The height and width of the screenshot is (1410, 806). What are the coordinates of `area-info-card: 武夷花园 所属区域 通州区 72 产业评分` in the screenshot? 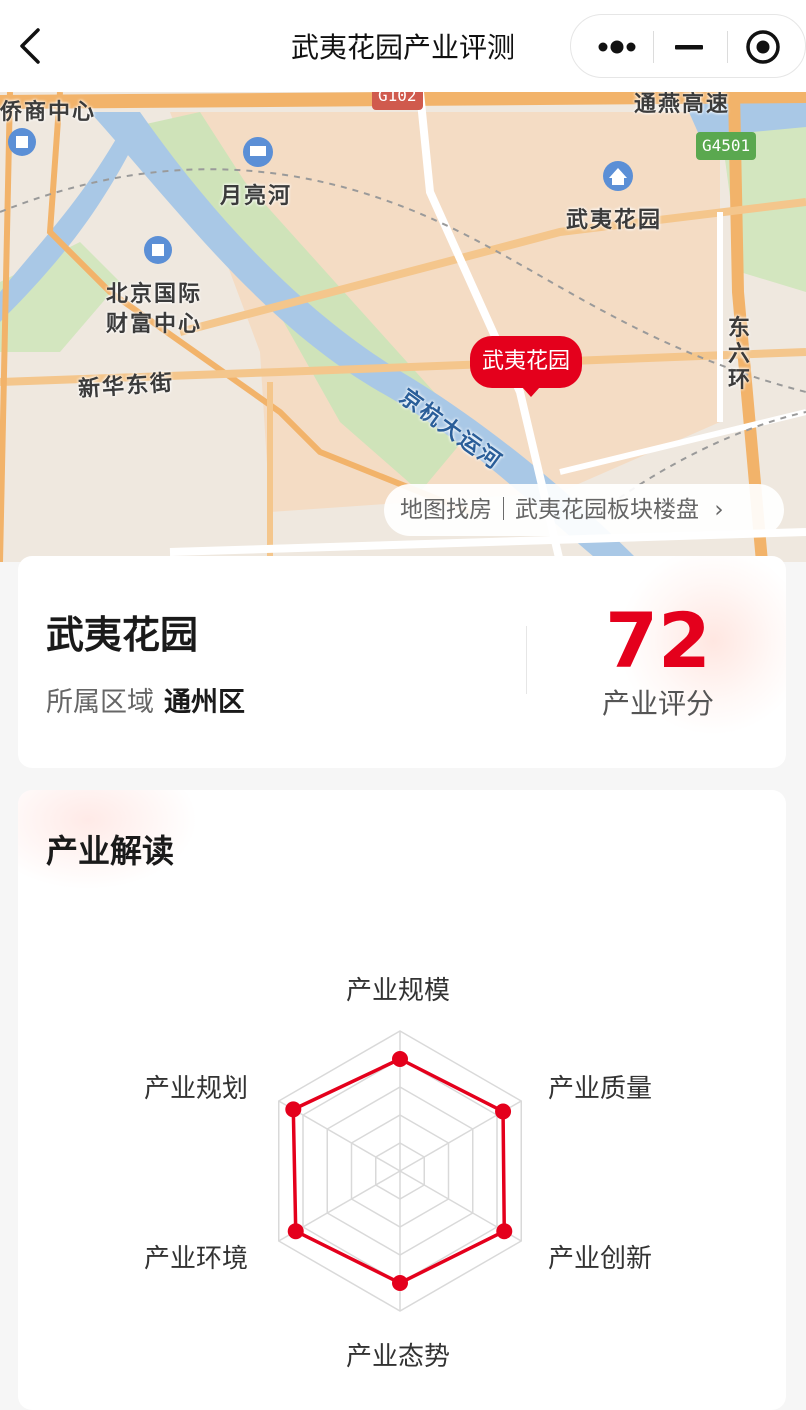 It's located at (402, 662).